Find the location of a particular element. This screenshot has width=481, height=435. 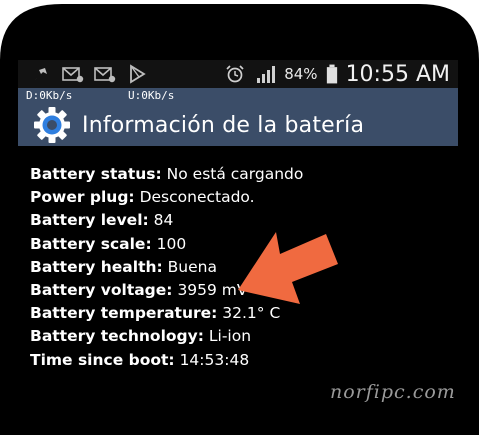

gear-icon is located at coordinates (52, 125).